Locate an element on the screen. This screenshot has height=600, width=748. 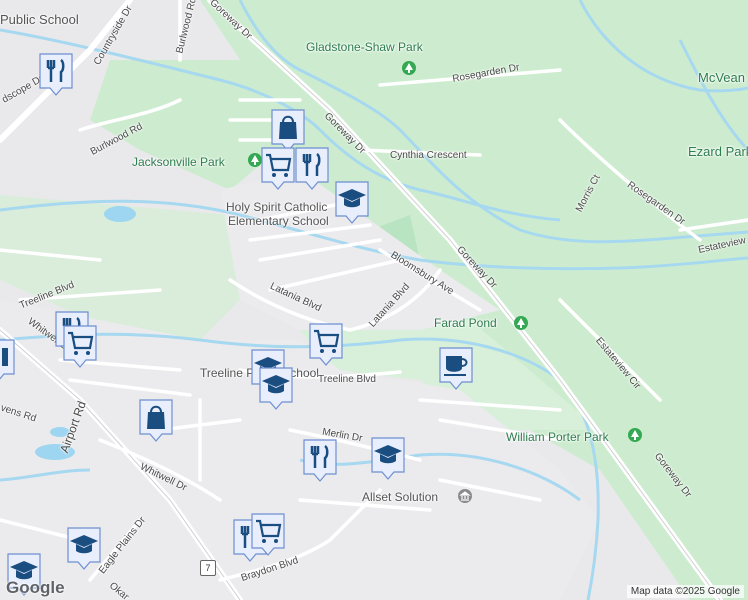
public-school-label: Public School is located at coordinates (39, 19).